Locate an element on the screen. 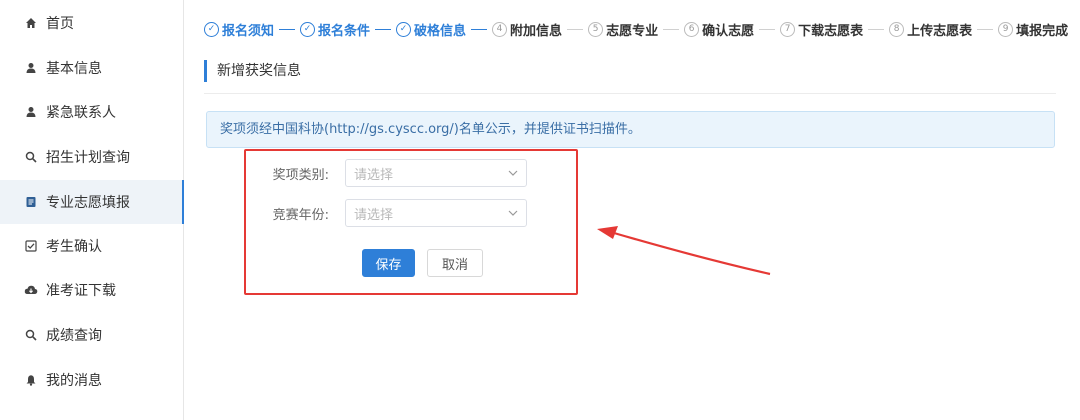 The image size is (1080, 420). sidebar-item-home: 首页 is located at coordinates (92, 23).